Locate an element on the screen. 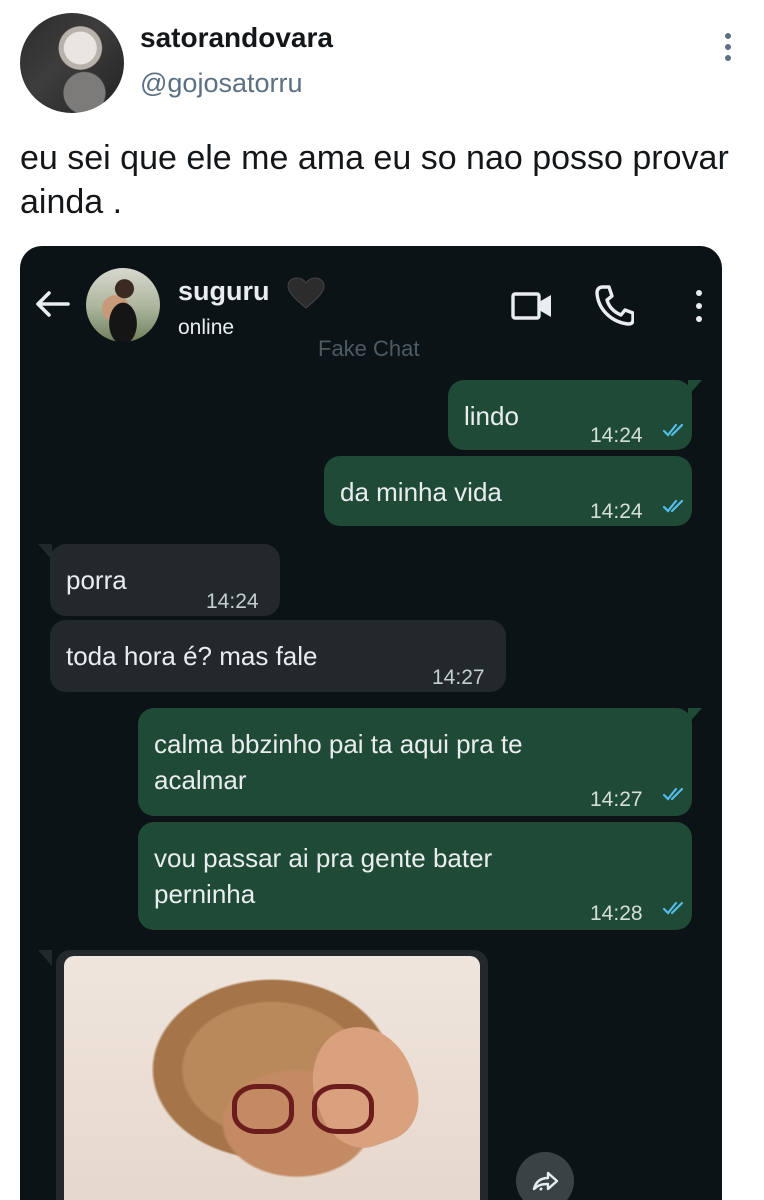  contact-status: online is located at coordinates (206, 327).